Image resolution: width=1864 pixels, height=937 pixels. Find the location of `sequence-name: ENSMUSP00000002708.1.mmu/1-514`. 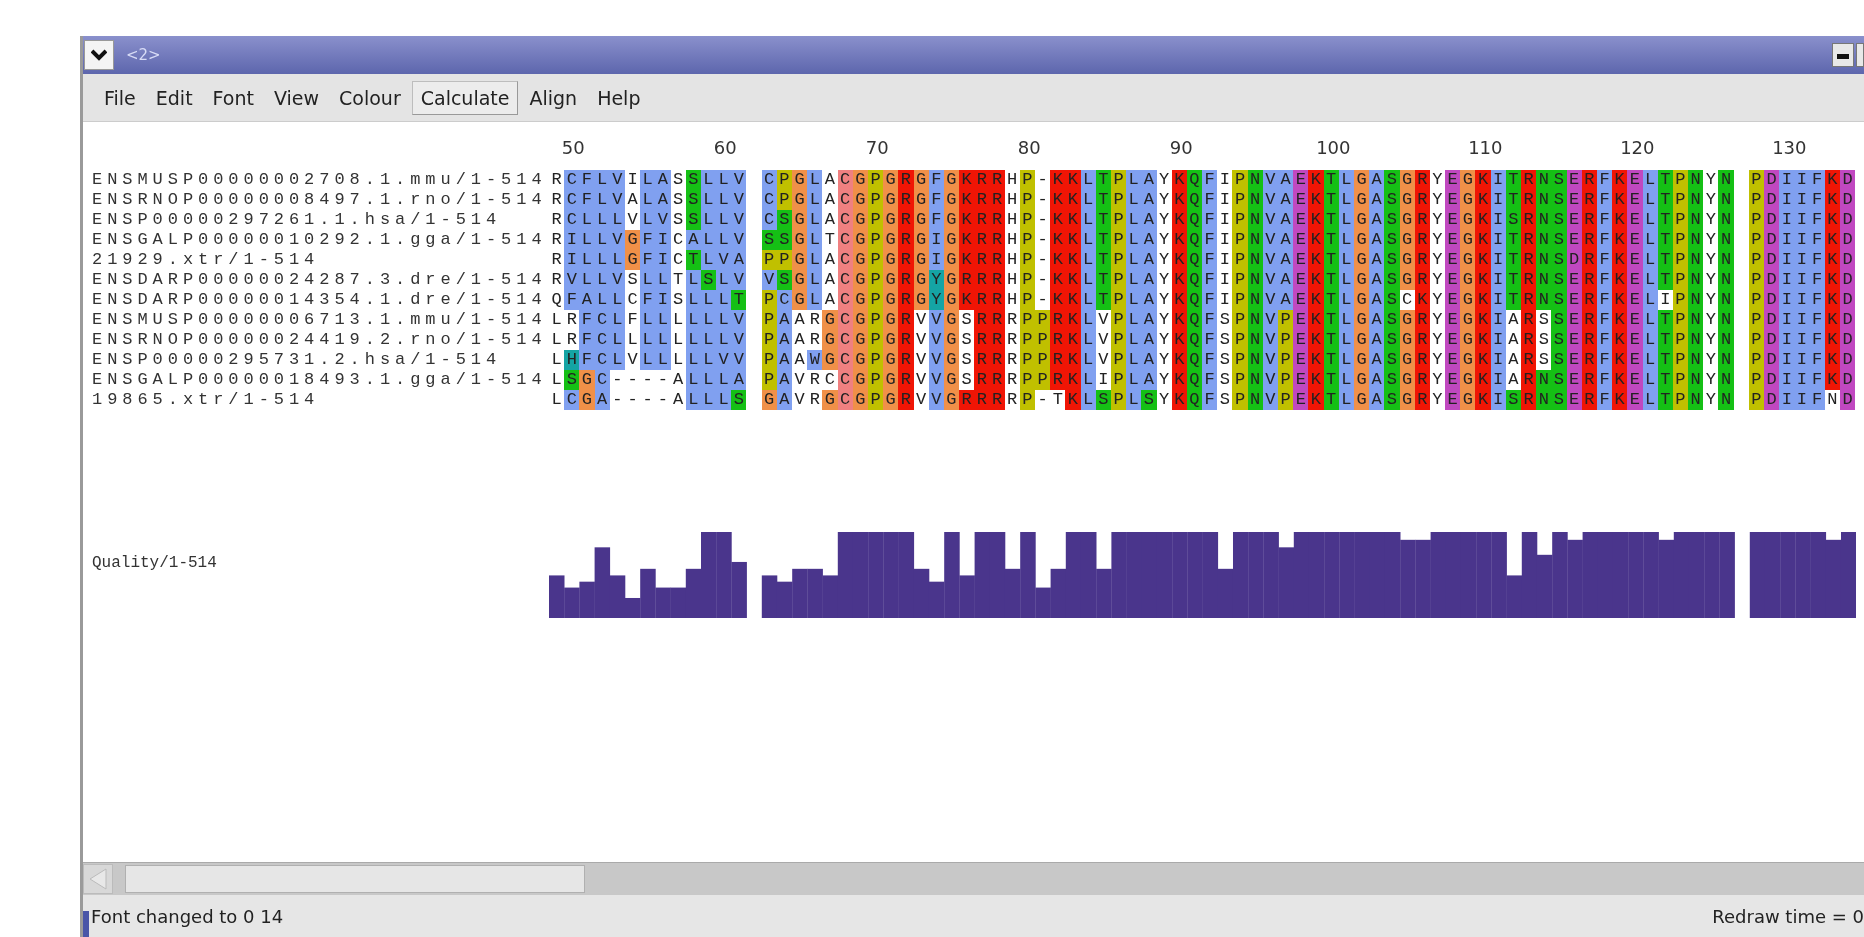

sequence-name: ENSMUSP00000002708.1.mmu/1-514 is located at coordinates (320, 180).